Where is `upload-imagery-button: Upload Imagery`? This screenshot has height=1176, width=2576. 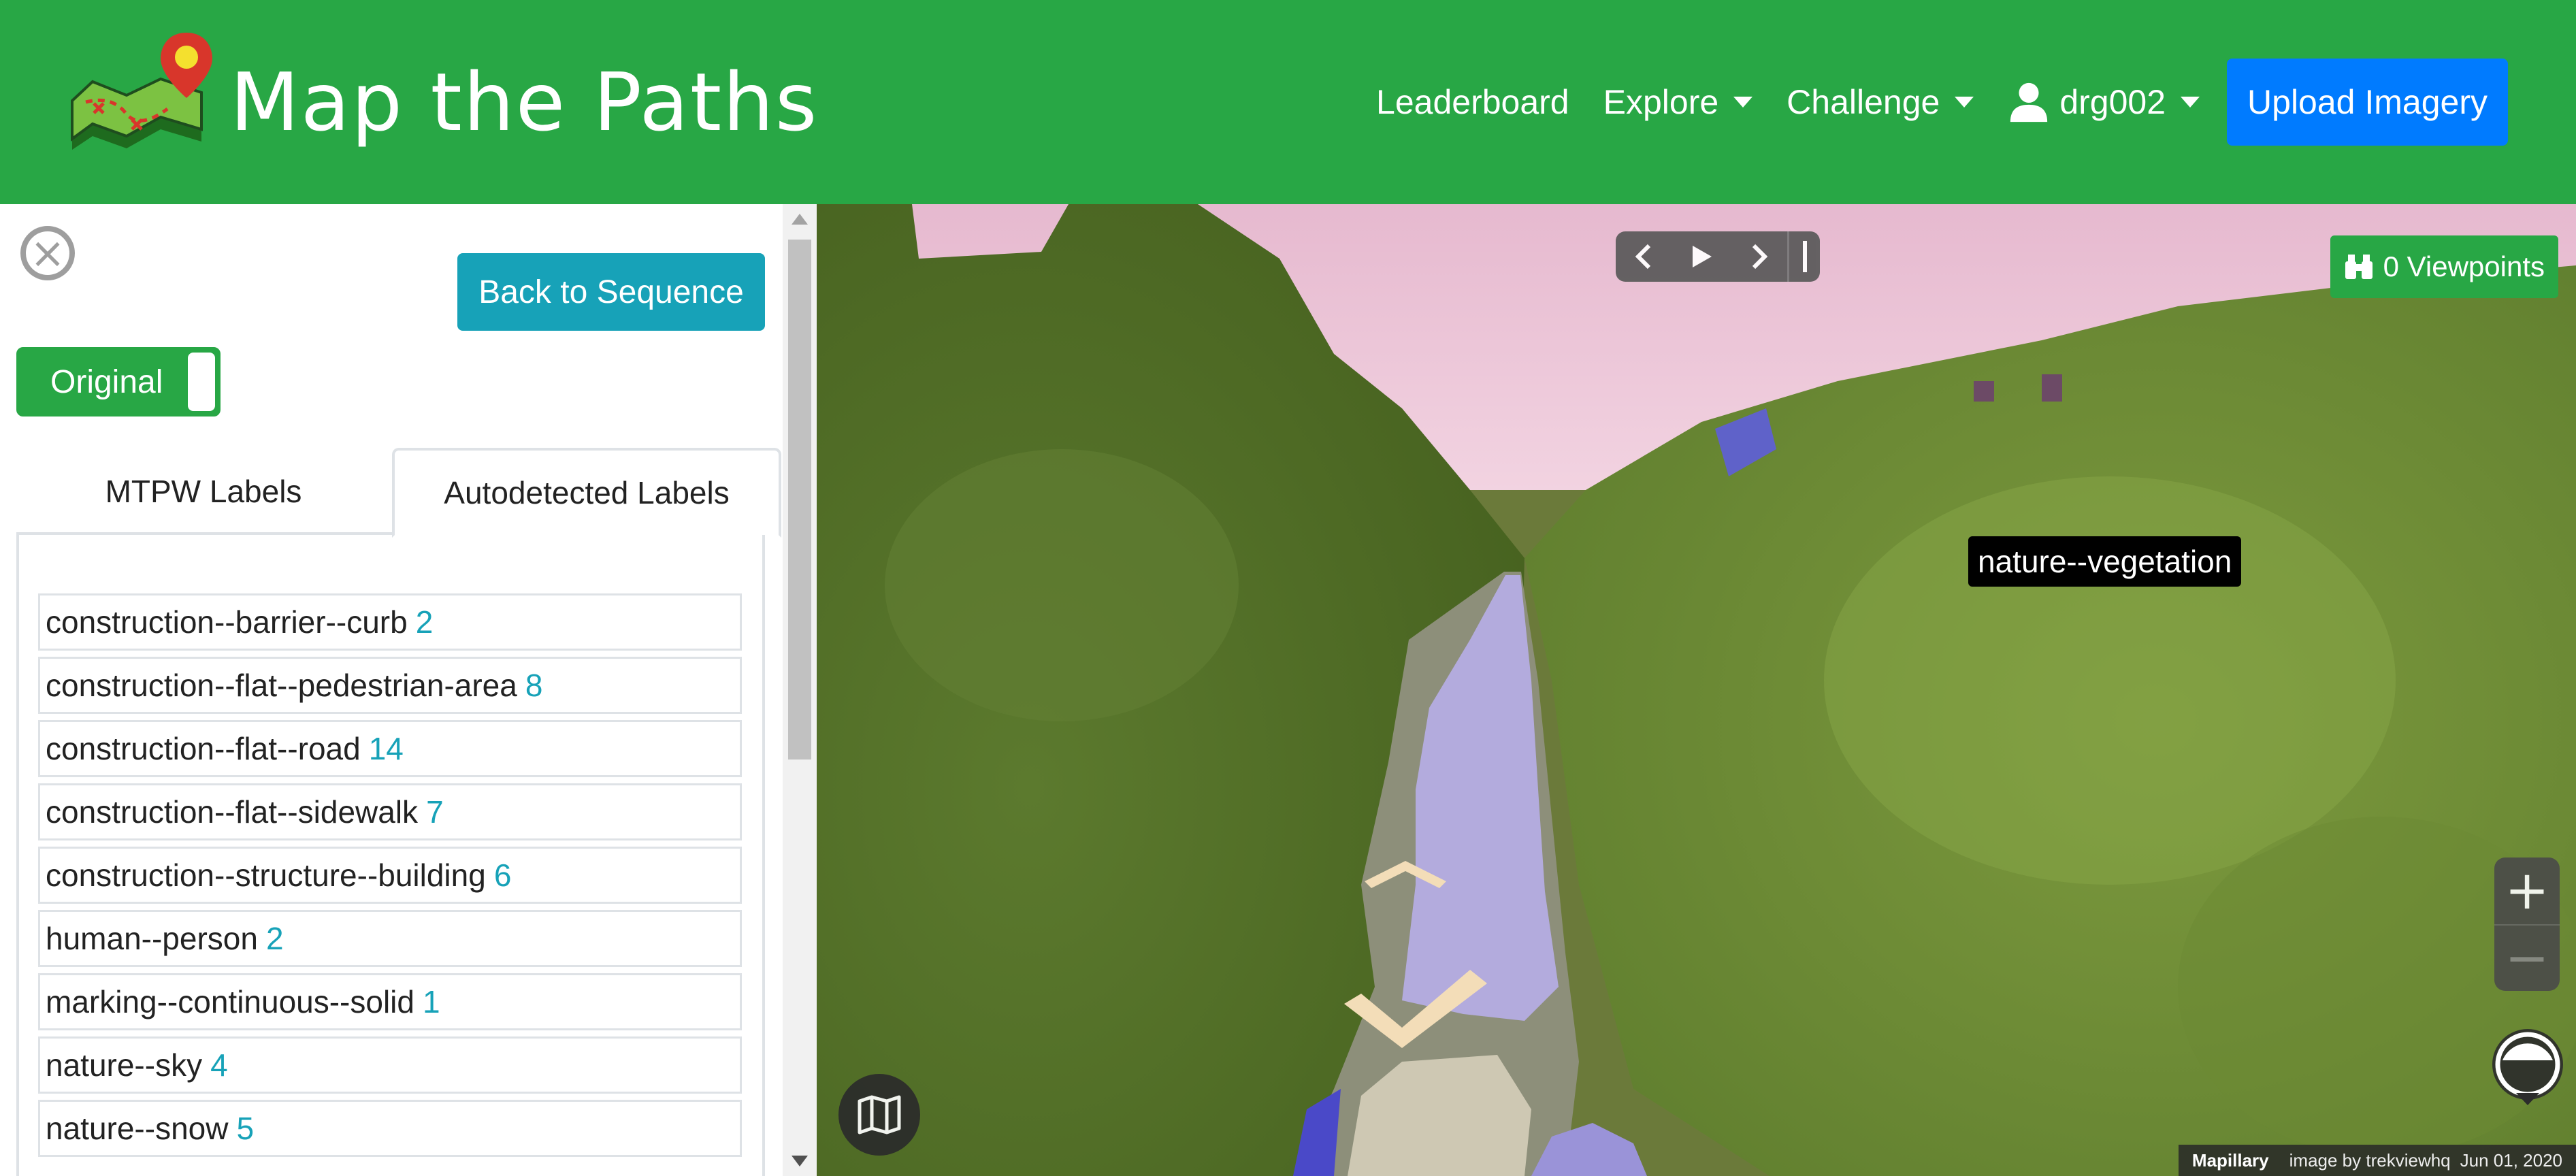 upload-imagery-button: Upload Imagery is located at coordinates (2367, 102).